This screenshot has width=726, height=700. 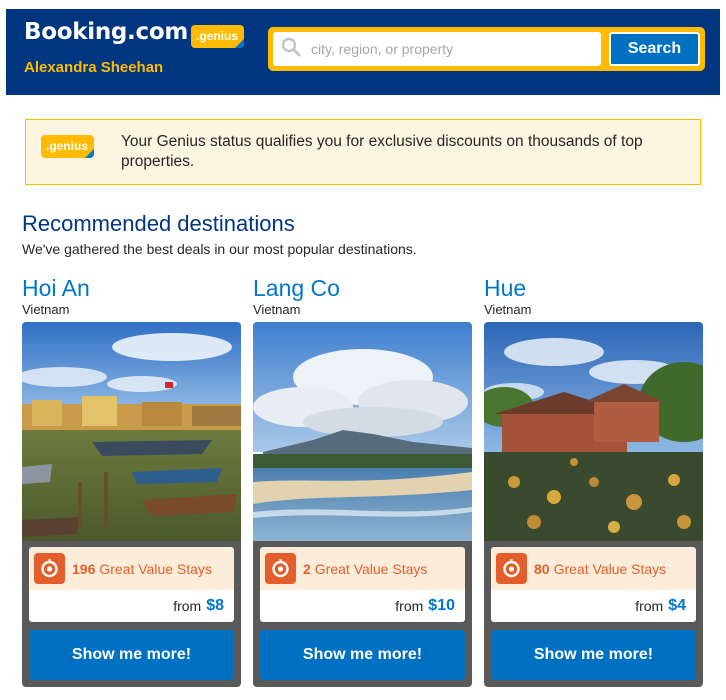 What do you see at coordinates (307, 568) in the screenshot?
I see `stays-count: 2` at bounding box center [307, 568].